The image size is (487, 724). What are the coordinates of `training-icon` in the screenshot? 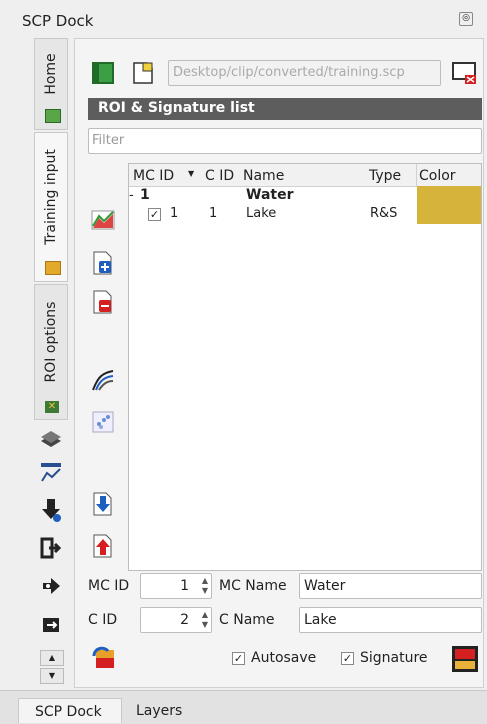 It's located at (53, 268).